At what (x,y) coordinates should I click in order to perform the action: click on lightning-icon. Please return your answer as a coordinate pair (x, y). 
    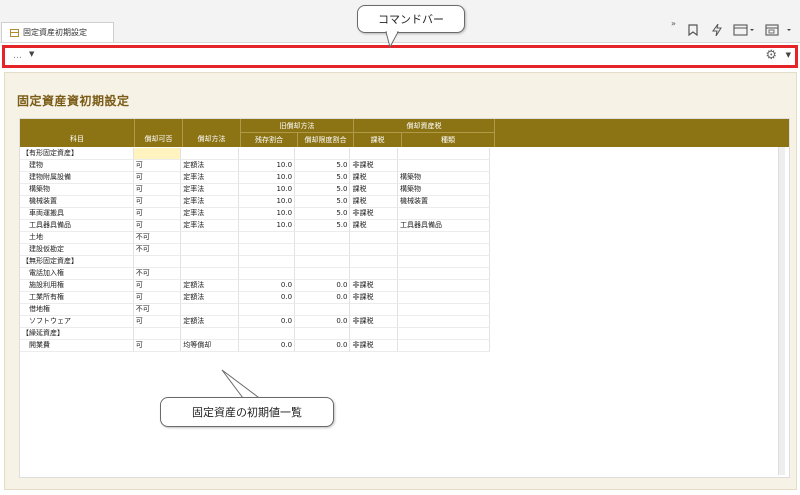
    Looking at the image, I should click on (717, 31).